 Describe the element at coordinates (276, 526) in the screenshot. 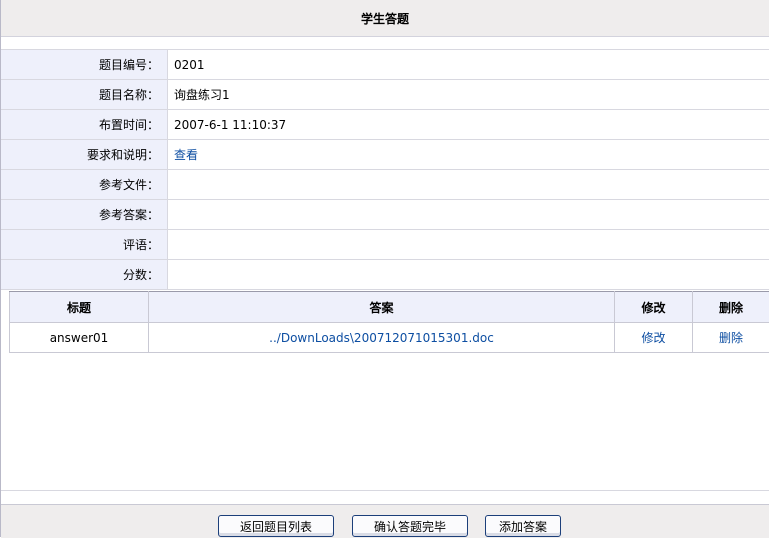

I see `back-to-list-button: 返回题目列表` at that location.